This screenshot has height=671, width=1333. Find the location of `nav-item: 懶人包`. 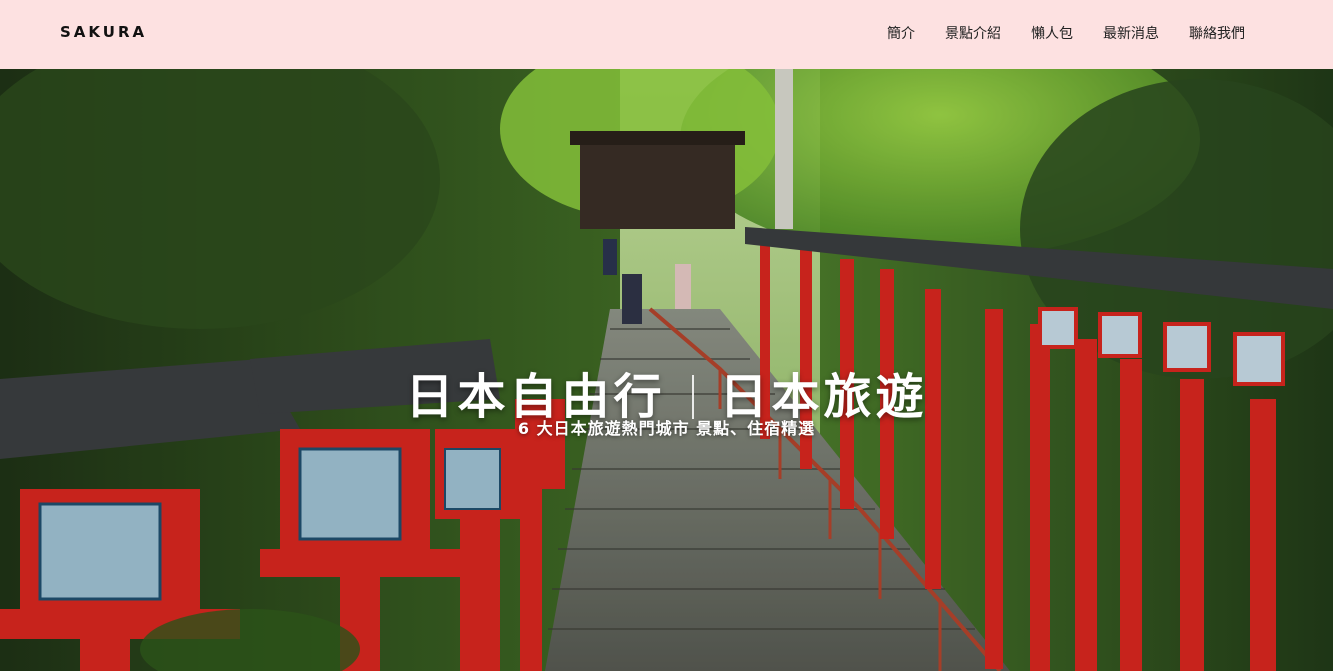

nav-item: 懶人包 is located at coordinates (1052, 33).